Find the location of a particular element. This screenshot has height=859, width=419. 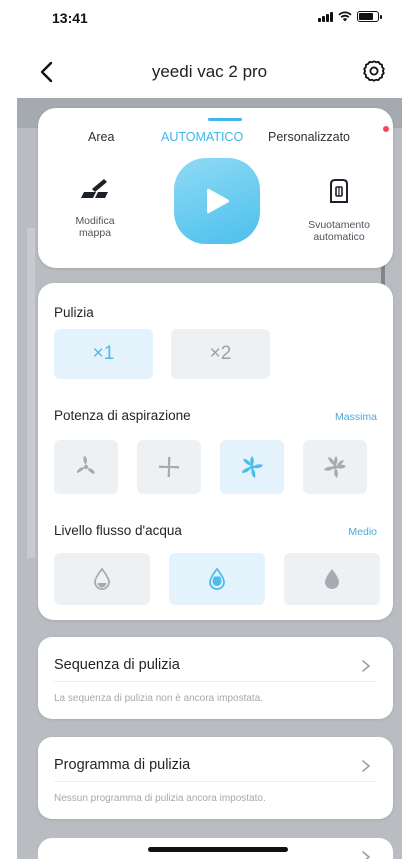

auto-empty-button: Svuotamento automatico is located at coordinates (339, 210).